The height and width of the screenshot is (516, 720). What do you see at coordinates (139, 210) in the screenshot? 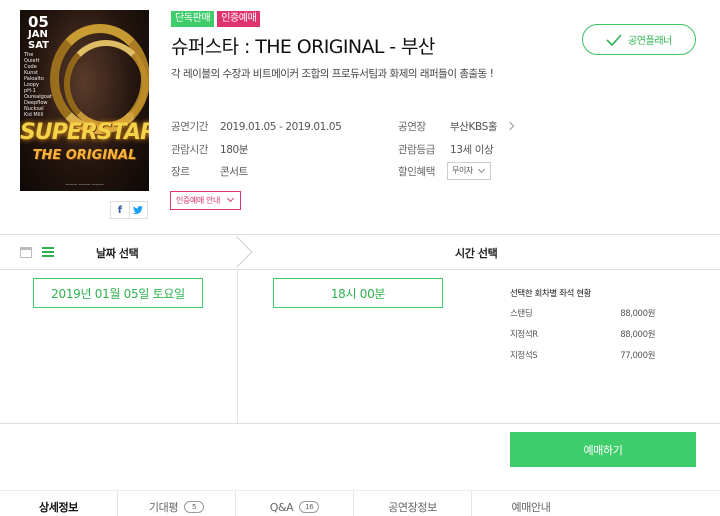
I see `twitter-share-icon` at bounding box center [139, 210].